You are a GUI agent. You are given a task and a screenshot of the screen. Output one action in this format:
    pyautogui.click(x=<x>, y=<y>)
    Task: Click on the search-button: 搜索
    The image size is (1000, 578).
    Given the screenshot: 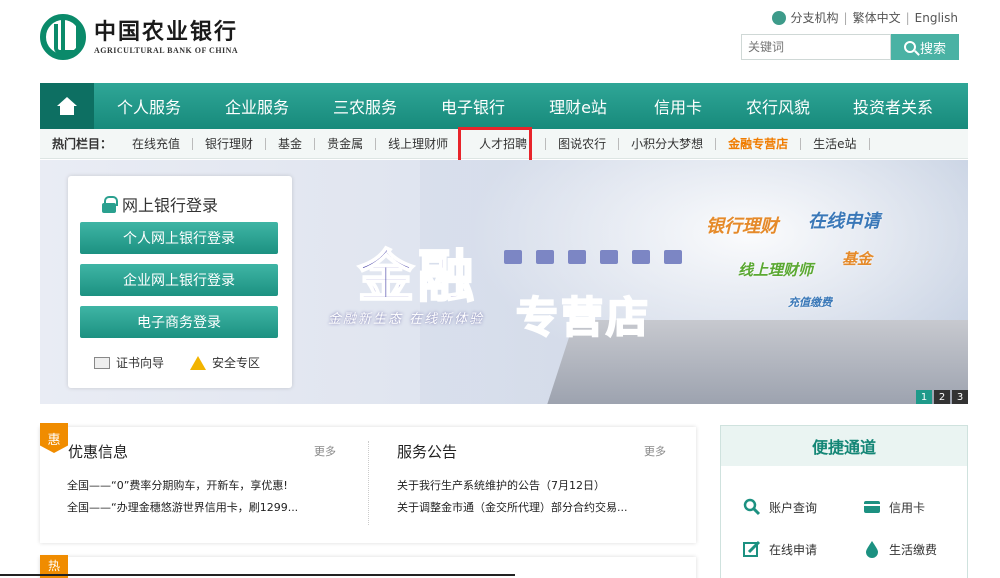 What is the action you would take?
    pyautogui.click(x=925, y=47)
    